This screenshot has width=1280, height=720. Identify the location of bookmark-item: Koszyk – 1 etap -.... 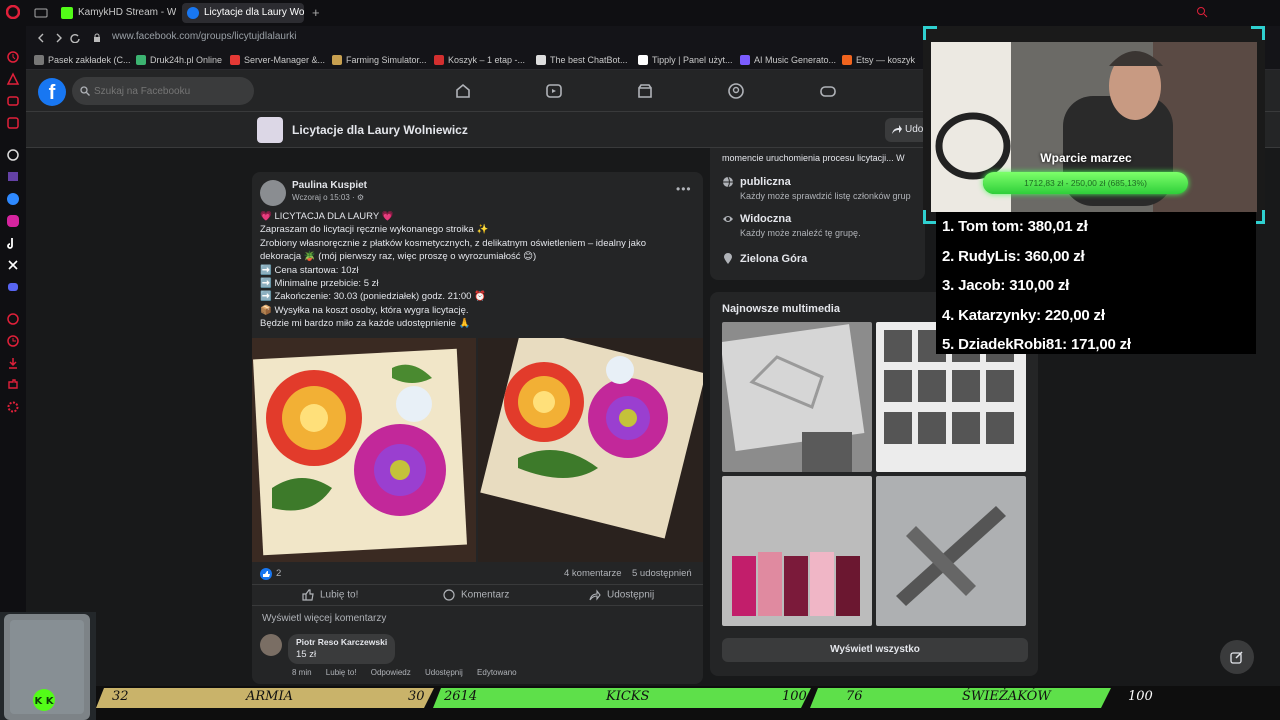
(479, 60).